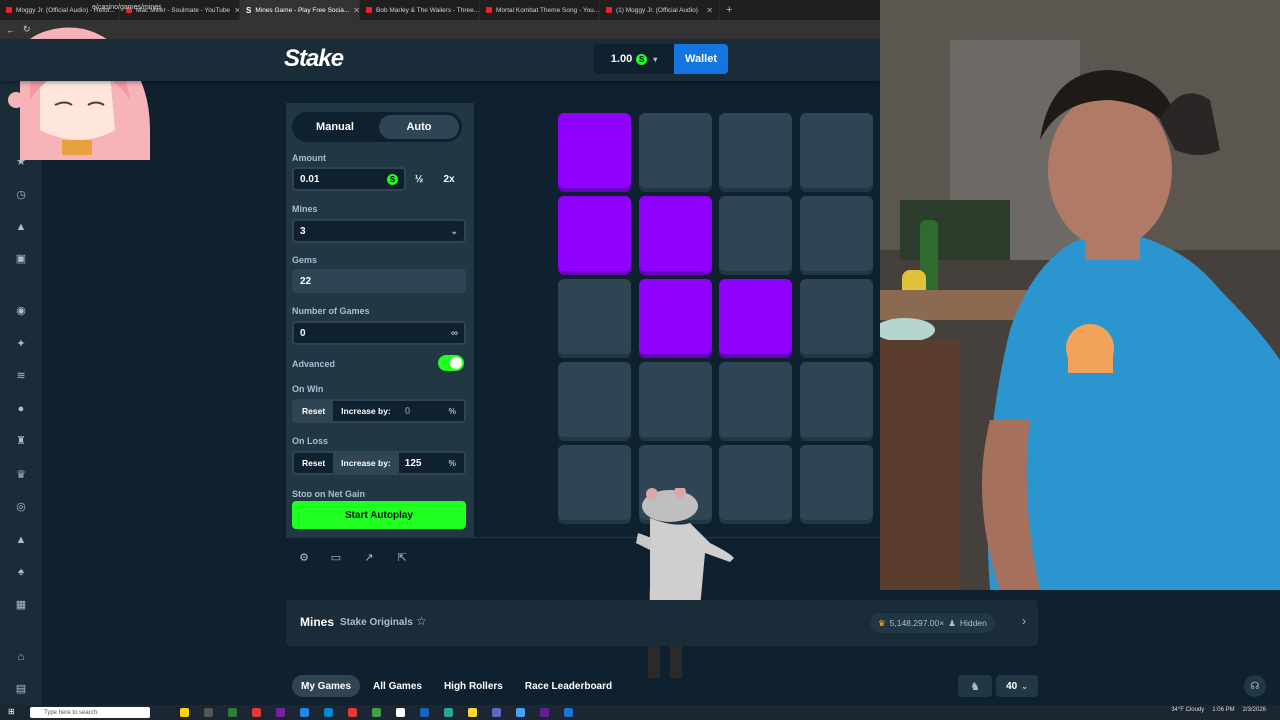  What do you see at coordinates (1223, 710) in the screenshot?
I see `clock-text: 1:06 PM` at bounding box center [1223, 710].